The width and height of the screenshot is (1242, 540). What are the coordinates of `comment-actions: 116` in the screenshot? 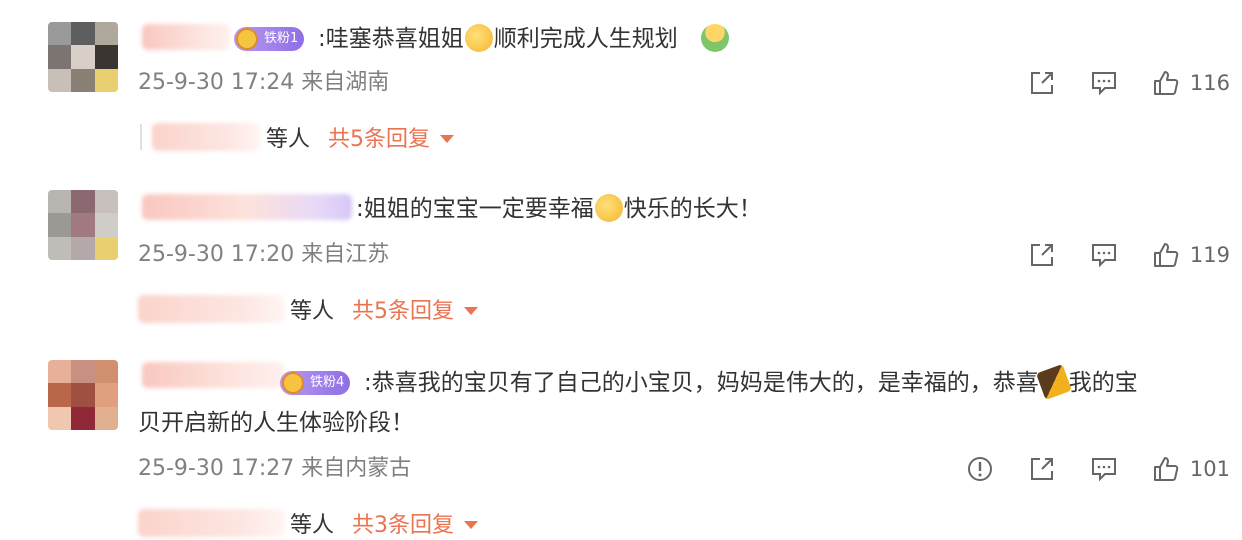 It's located at (1115, 83).